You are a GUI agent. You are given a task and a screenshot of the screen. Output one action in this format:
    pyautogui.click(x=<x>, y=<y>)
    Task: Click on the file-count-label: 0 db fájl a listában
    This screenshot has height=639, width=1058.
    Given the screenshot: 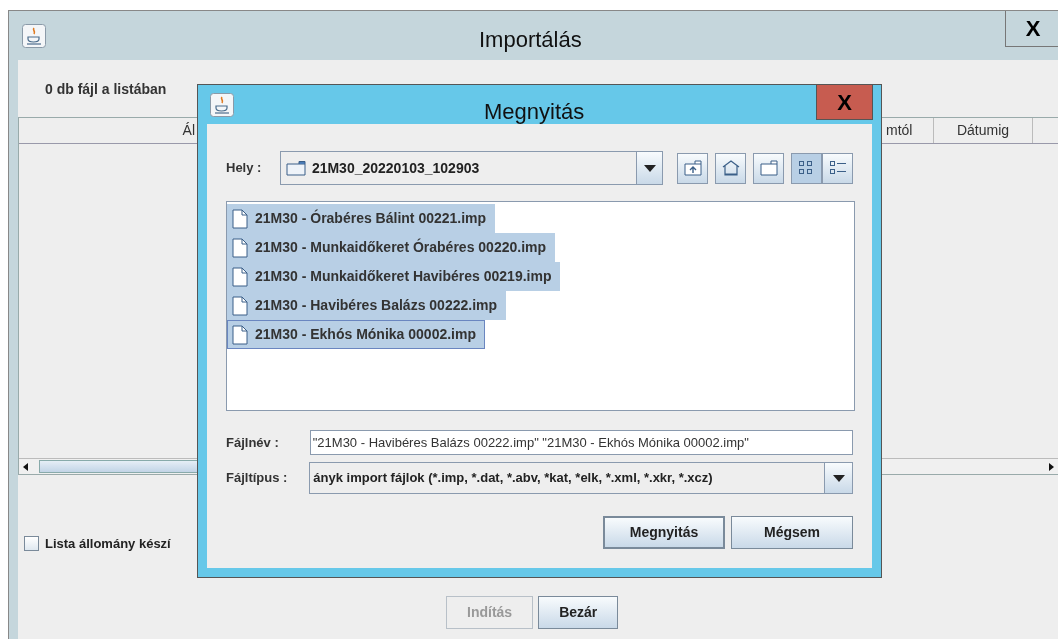 What is the action you would take?
    pyautogui.click(x=106, y=89)
    